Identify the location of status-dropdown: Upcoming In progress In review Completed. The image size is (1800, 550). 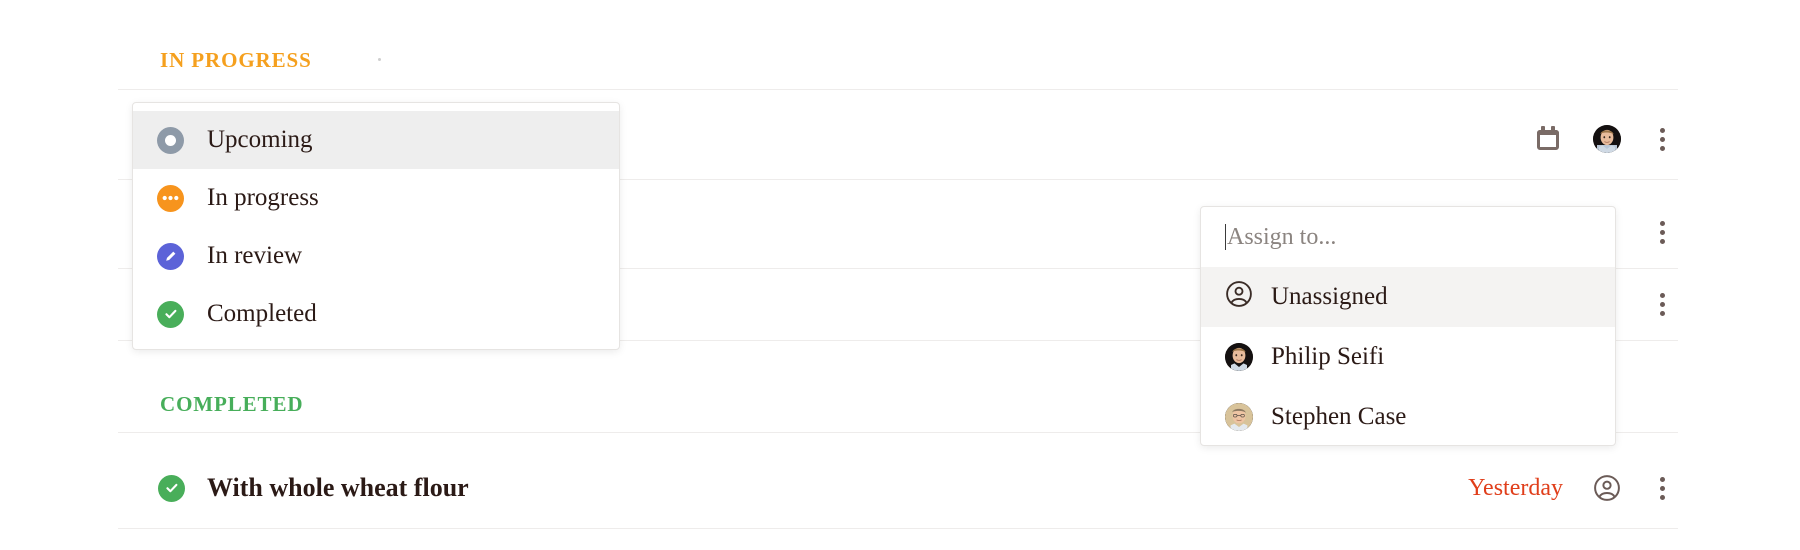
(376, 226).